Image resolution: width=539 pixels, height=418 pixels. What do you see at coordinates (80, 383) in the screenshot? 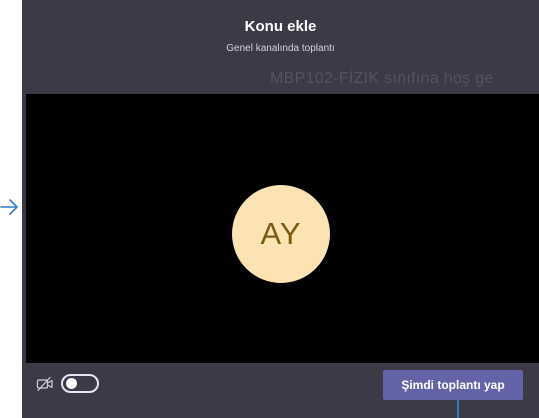
I see `camera-toggle` at bounding box center [80, 383].